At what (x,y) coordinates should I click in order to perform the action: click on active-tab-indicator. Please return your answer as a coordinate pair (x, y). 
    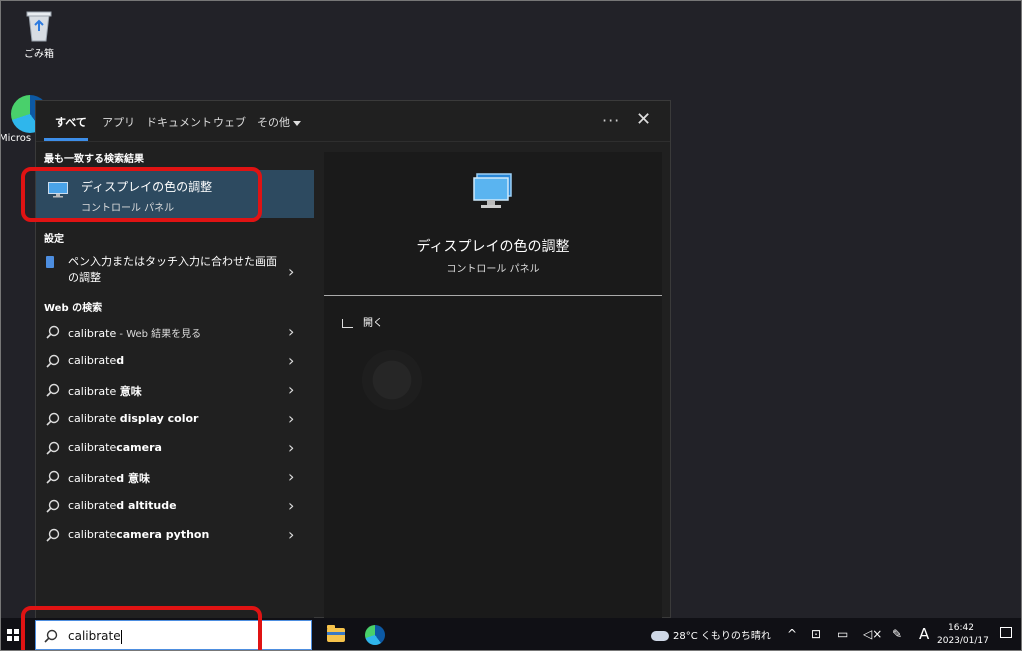
    Looking at the image, I should click on (66, 139).